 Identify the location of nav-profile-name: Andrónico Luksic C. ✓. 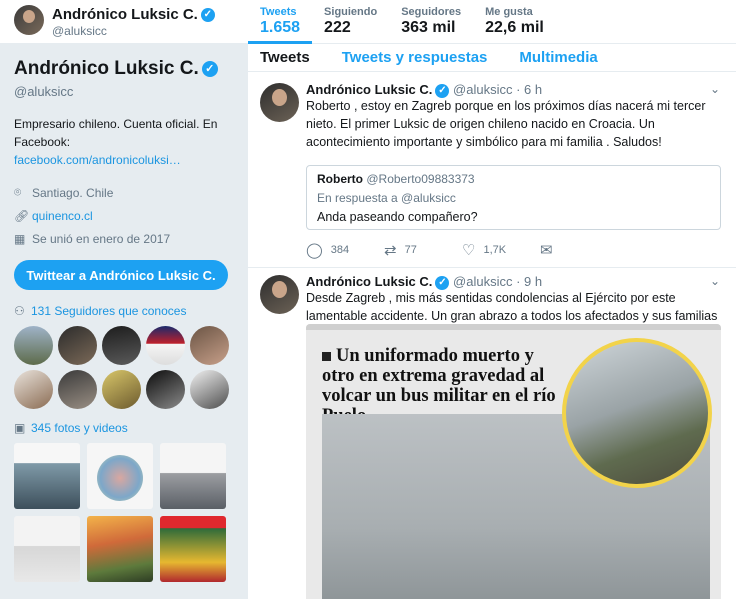
(133, 14).